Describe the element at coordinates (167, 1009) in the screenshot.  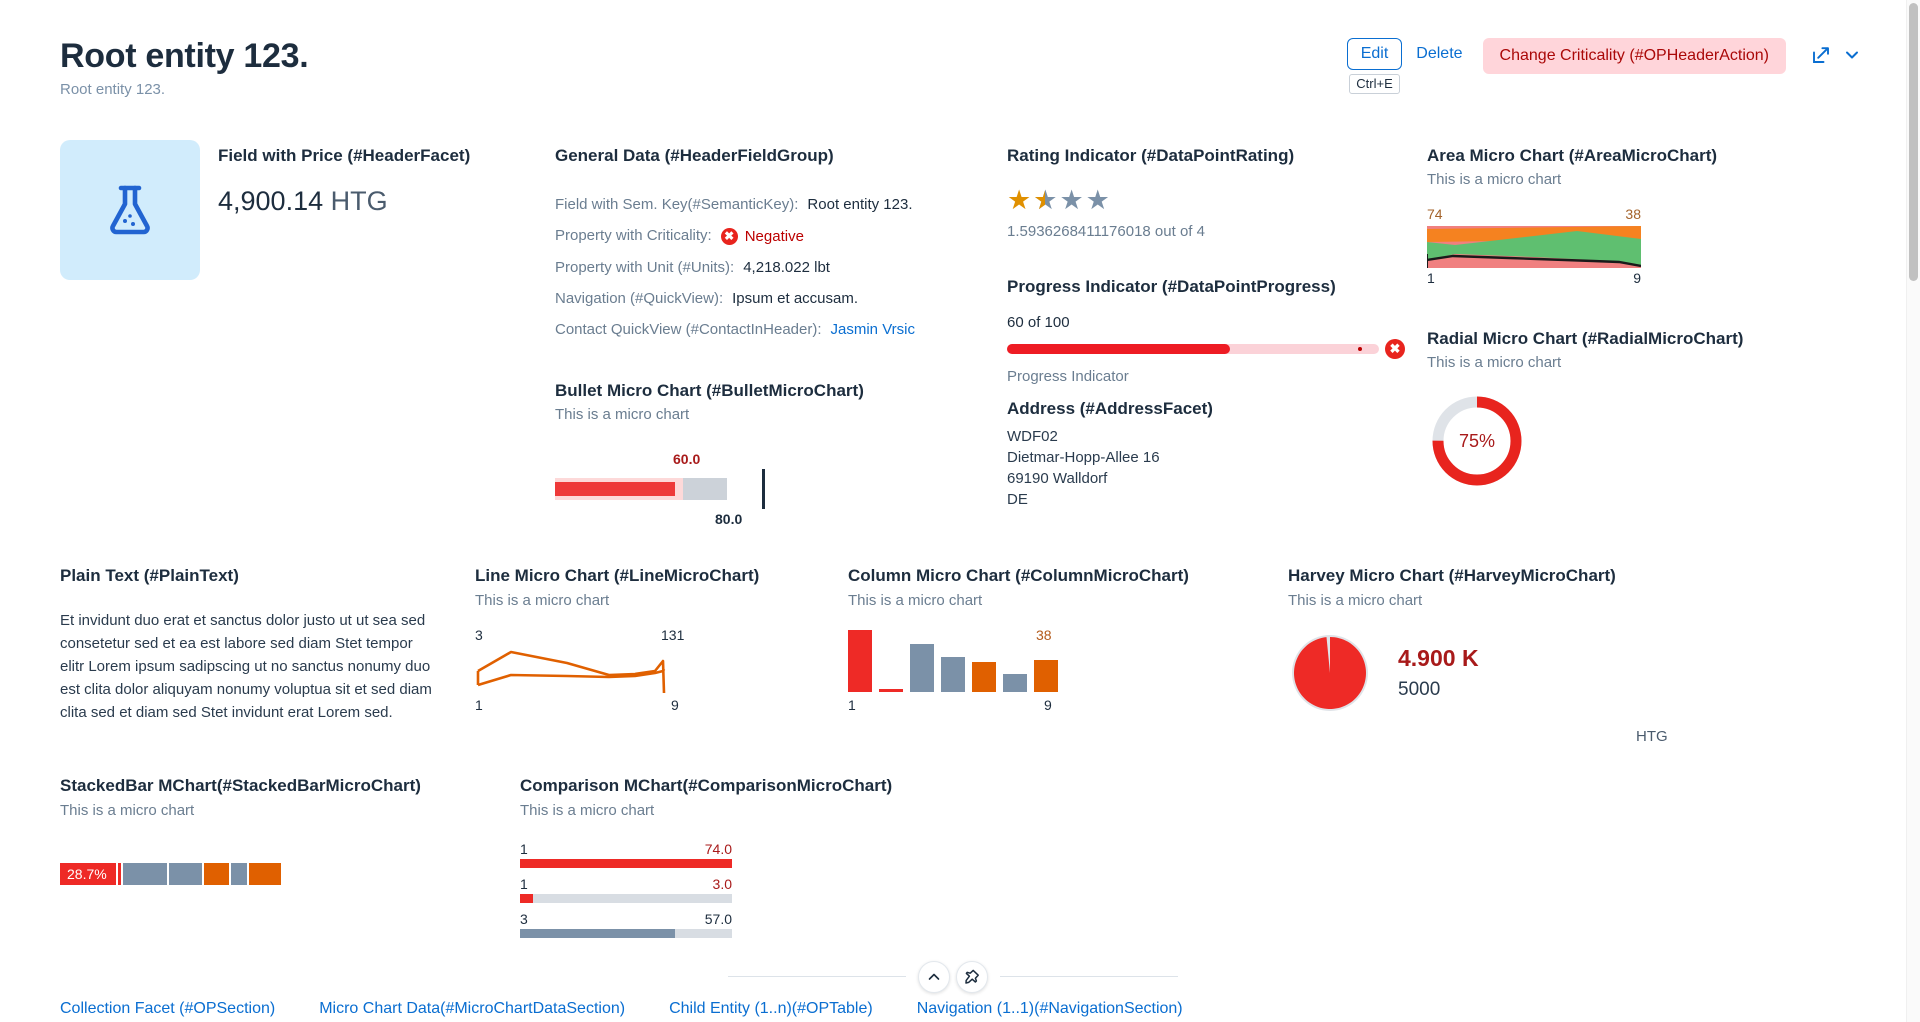
I see `anchor-item-collection-facet: Collection Facet (#OPSection)` at that location.